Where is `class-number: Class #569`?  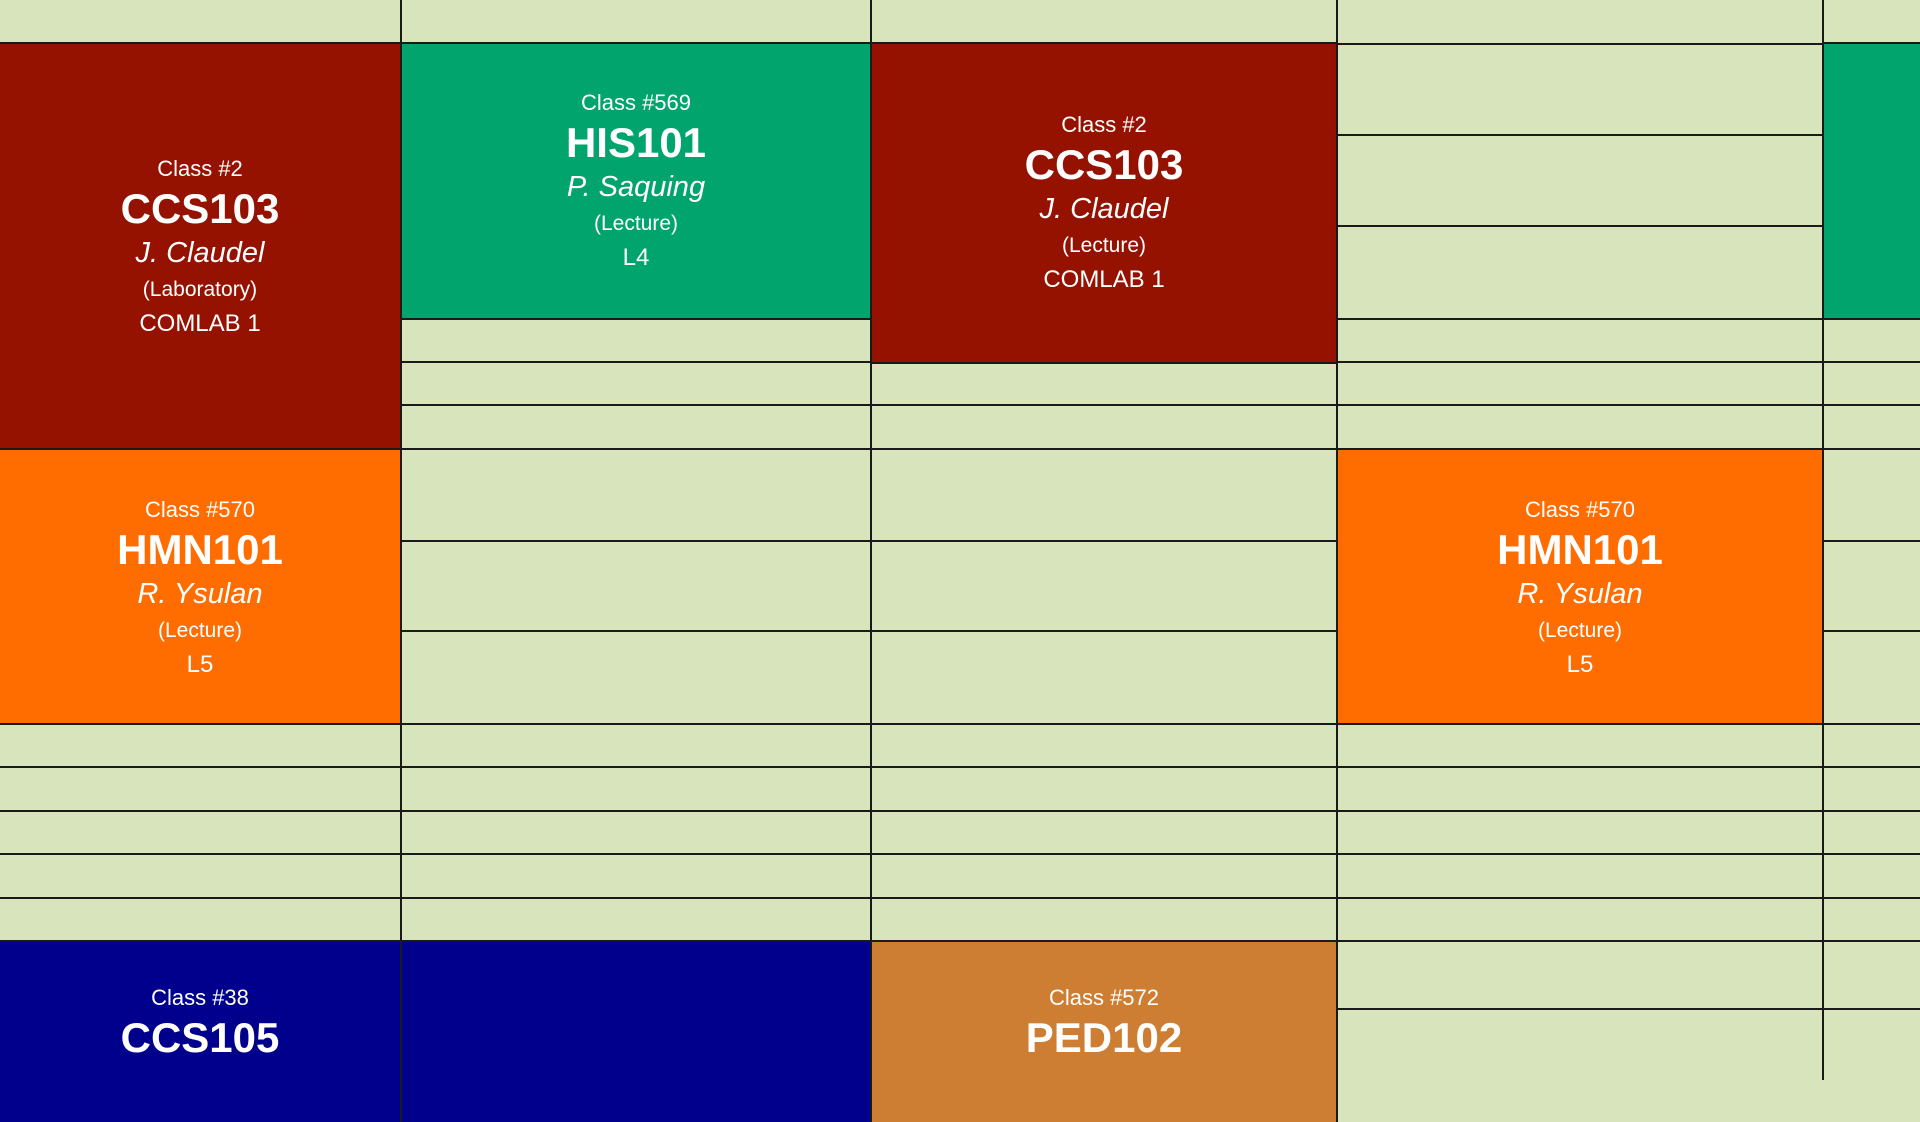
class-number: Class #569 is located at coordinates (636, 102).